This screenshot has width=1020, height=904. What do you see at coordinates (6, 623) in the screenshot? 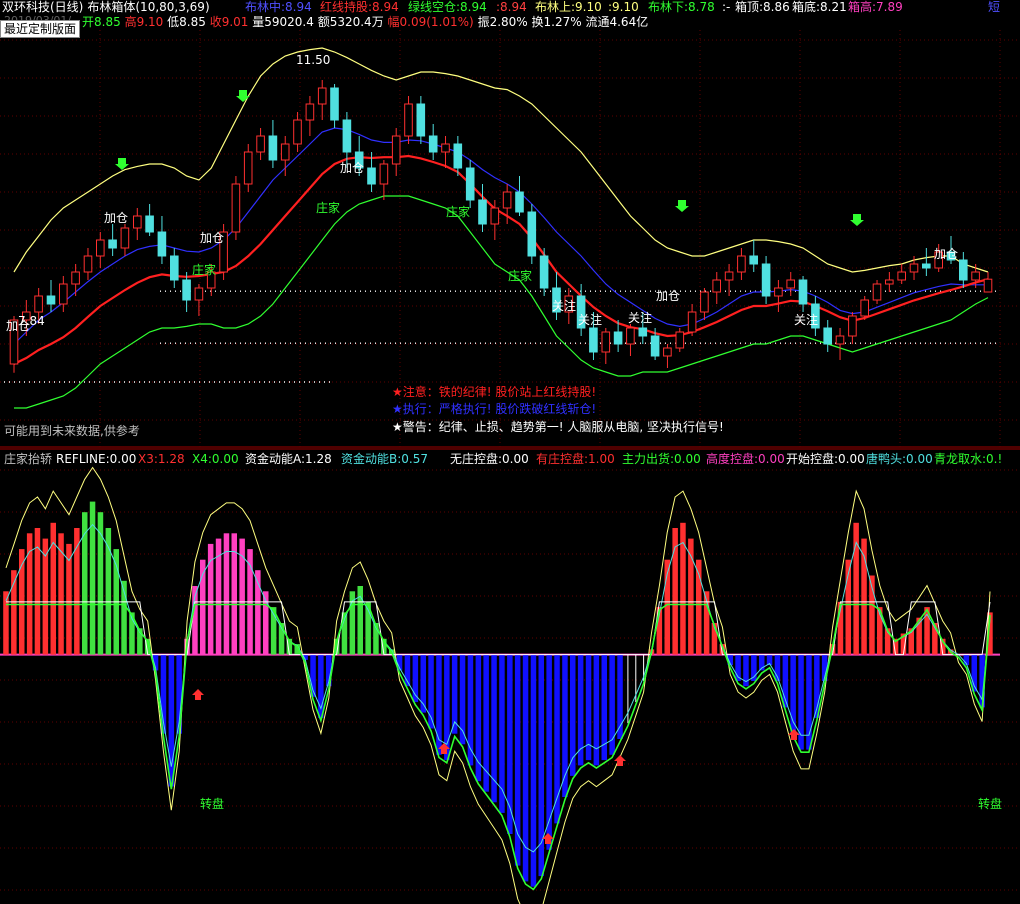
I see `osc-bar` at bounding box center [6, 623].